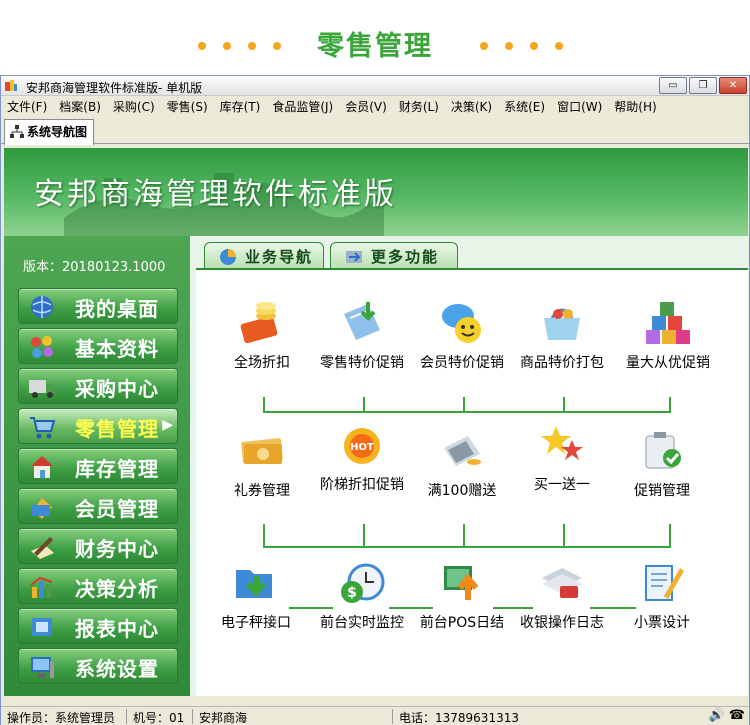 Image resolution: width=750 pixels, height=725 pixels. Describe the element at coordinates (375, 86) in the screenshot. I see `title-bar: 安邦商海管理软件标准版- 单机版 ▭ ❐ ✕` at that location.